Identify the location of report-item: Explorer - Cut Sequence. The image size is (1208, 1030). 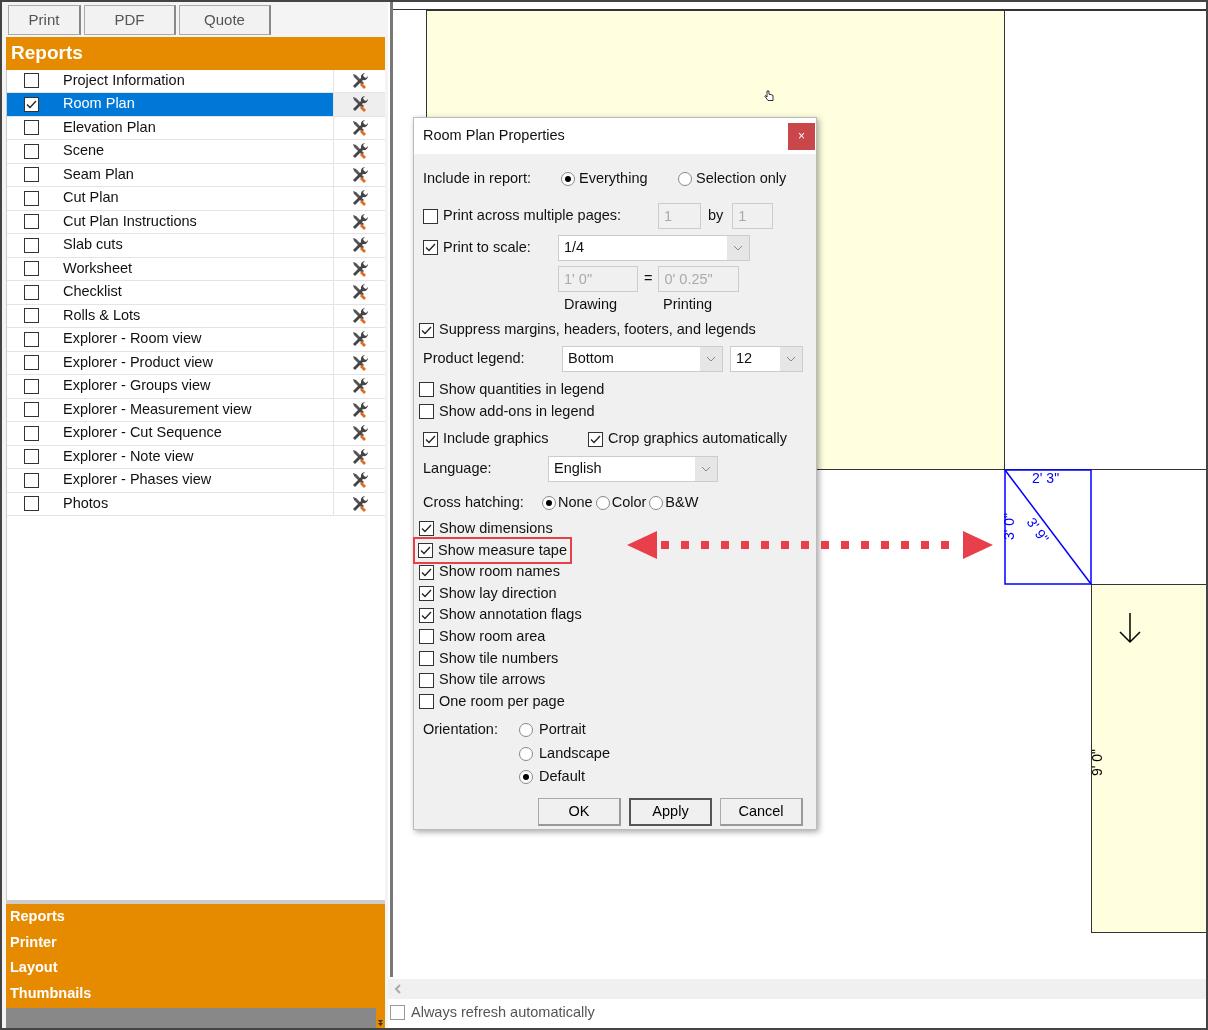
(194, 433).